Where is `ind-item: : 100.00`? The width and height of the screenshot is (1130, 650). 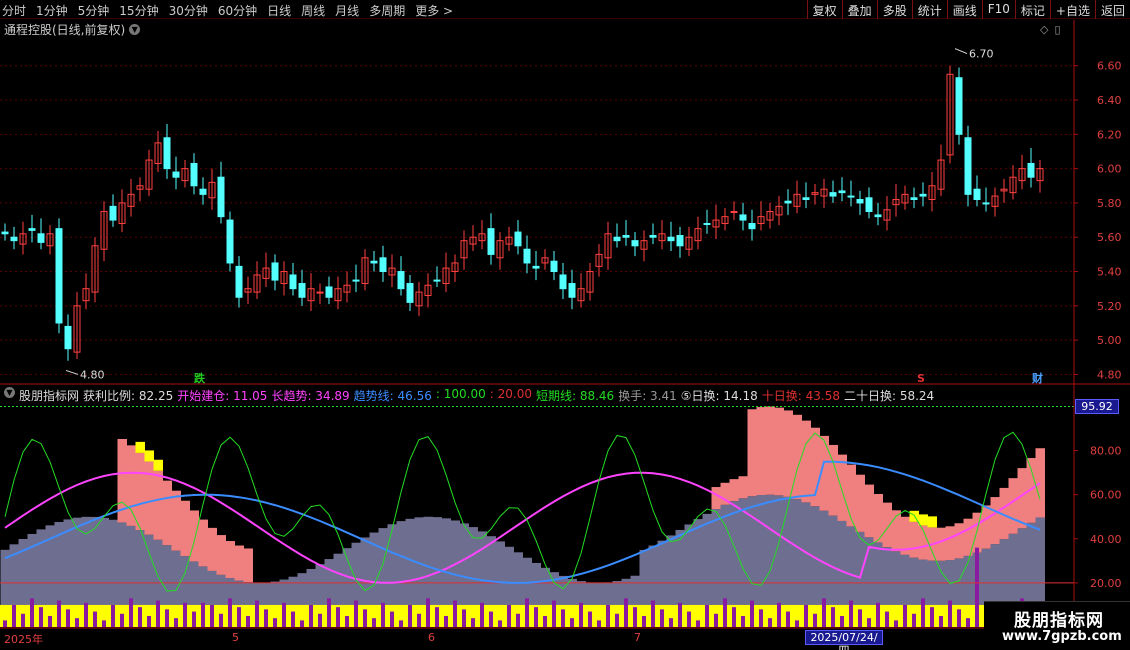 ind-item: : 100.00 is located at coordinates (460, 394).